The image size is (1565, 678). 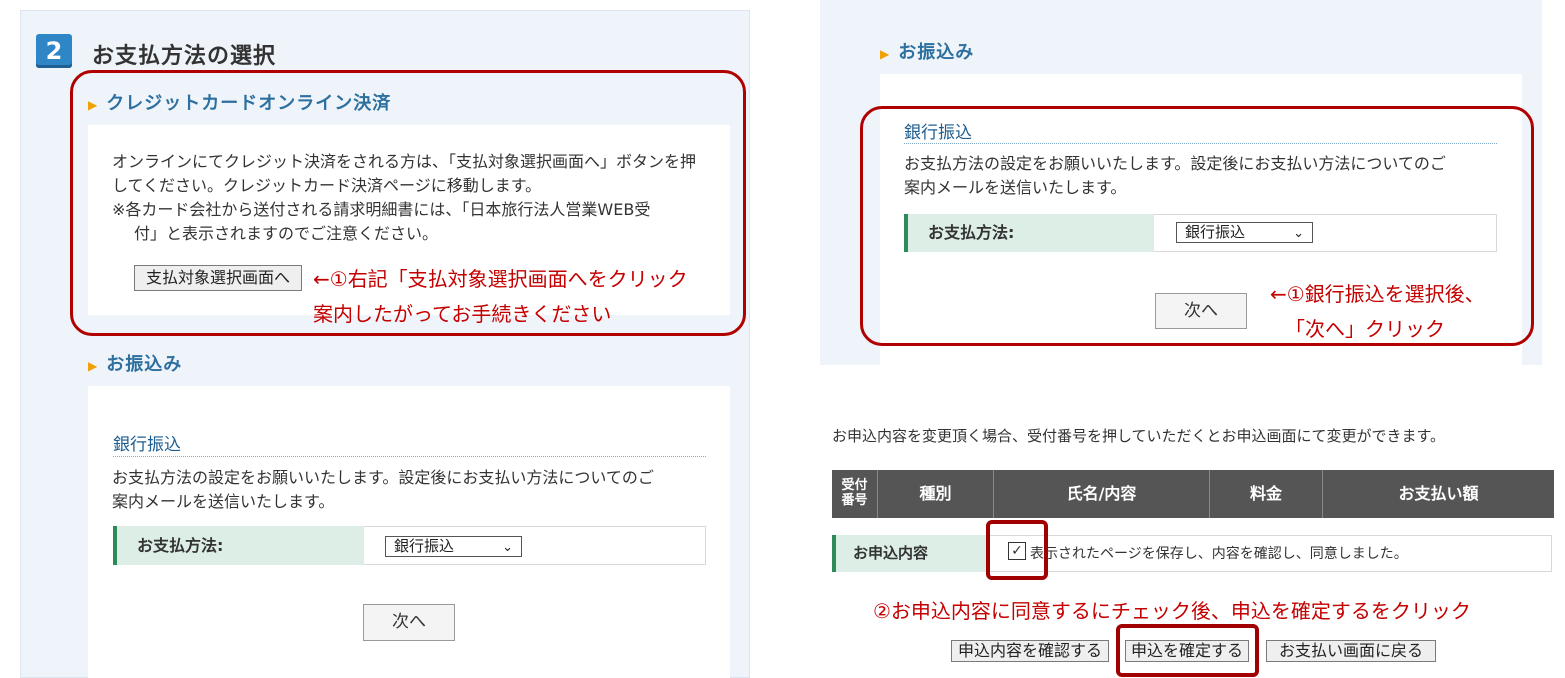 I want to click on transfer-desc-line-2: 案内メールを送信いたします。, so click(x=223, y=501).